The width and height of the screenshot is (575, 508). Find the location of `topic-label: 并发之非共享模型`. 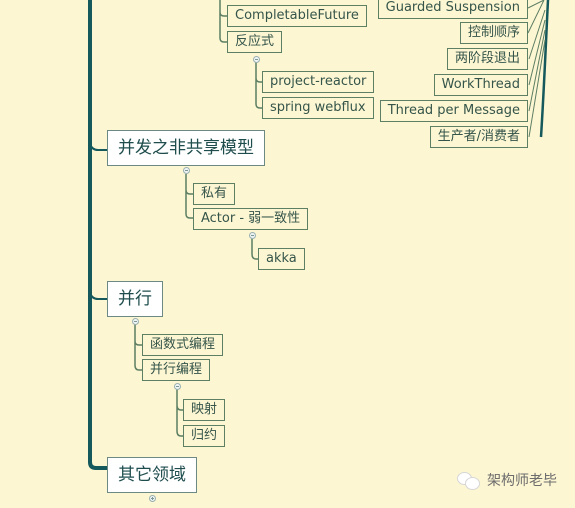

topic-label: 并发之非共享模型 is located at coordinates (186, 148).